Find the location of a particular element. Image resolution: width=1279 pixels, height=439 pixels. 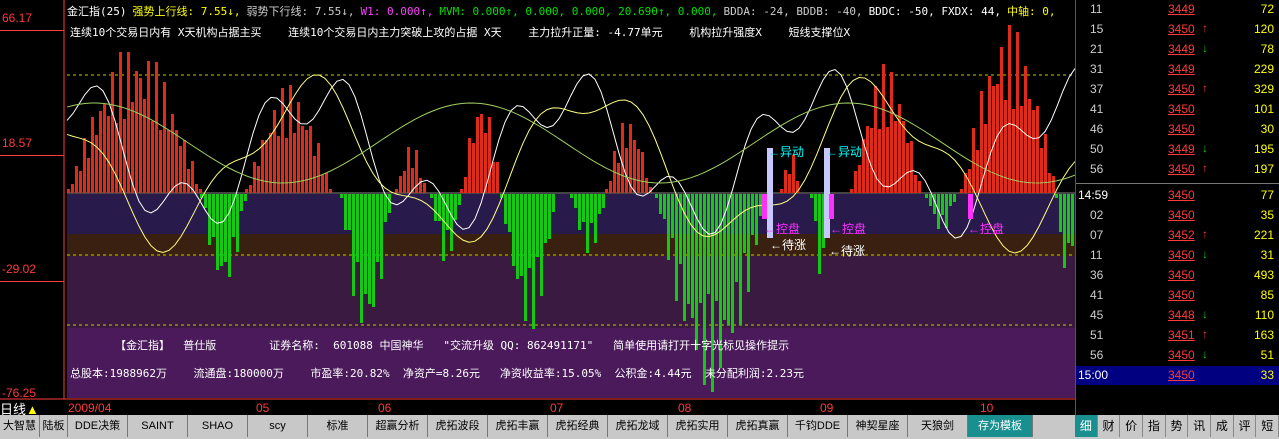

template-tab: DDE决策 is located at coordinates (98, 426).